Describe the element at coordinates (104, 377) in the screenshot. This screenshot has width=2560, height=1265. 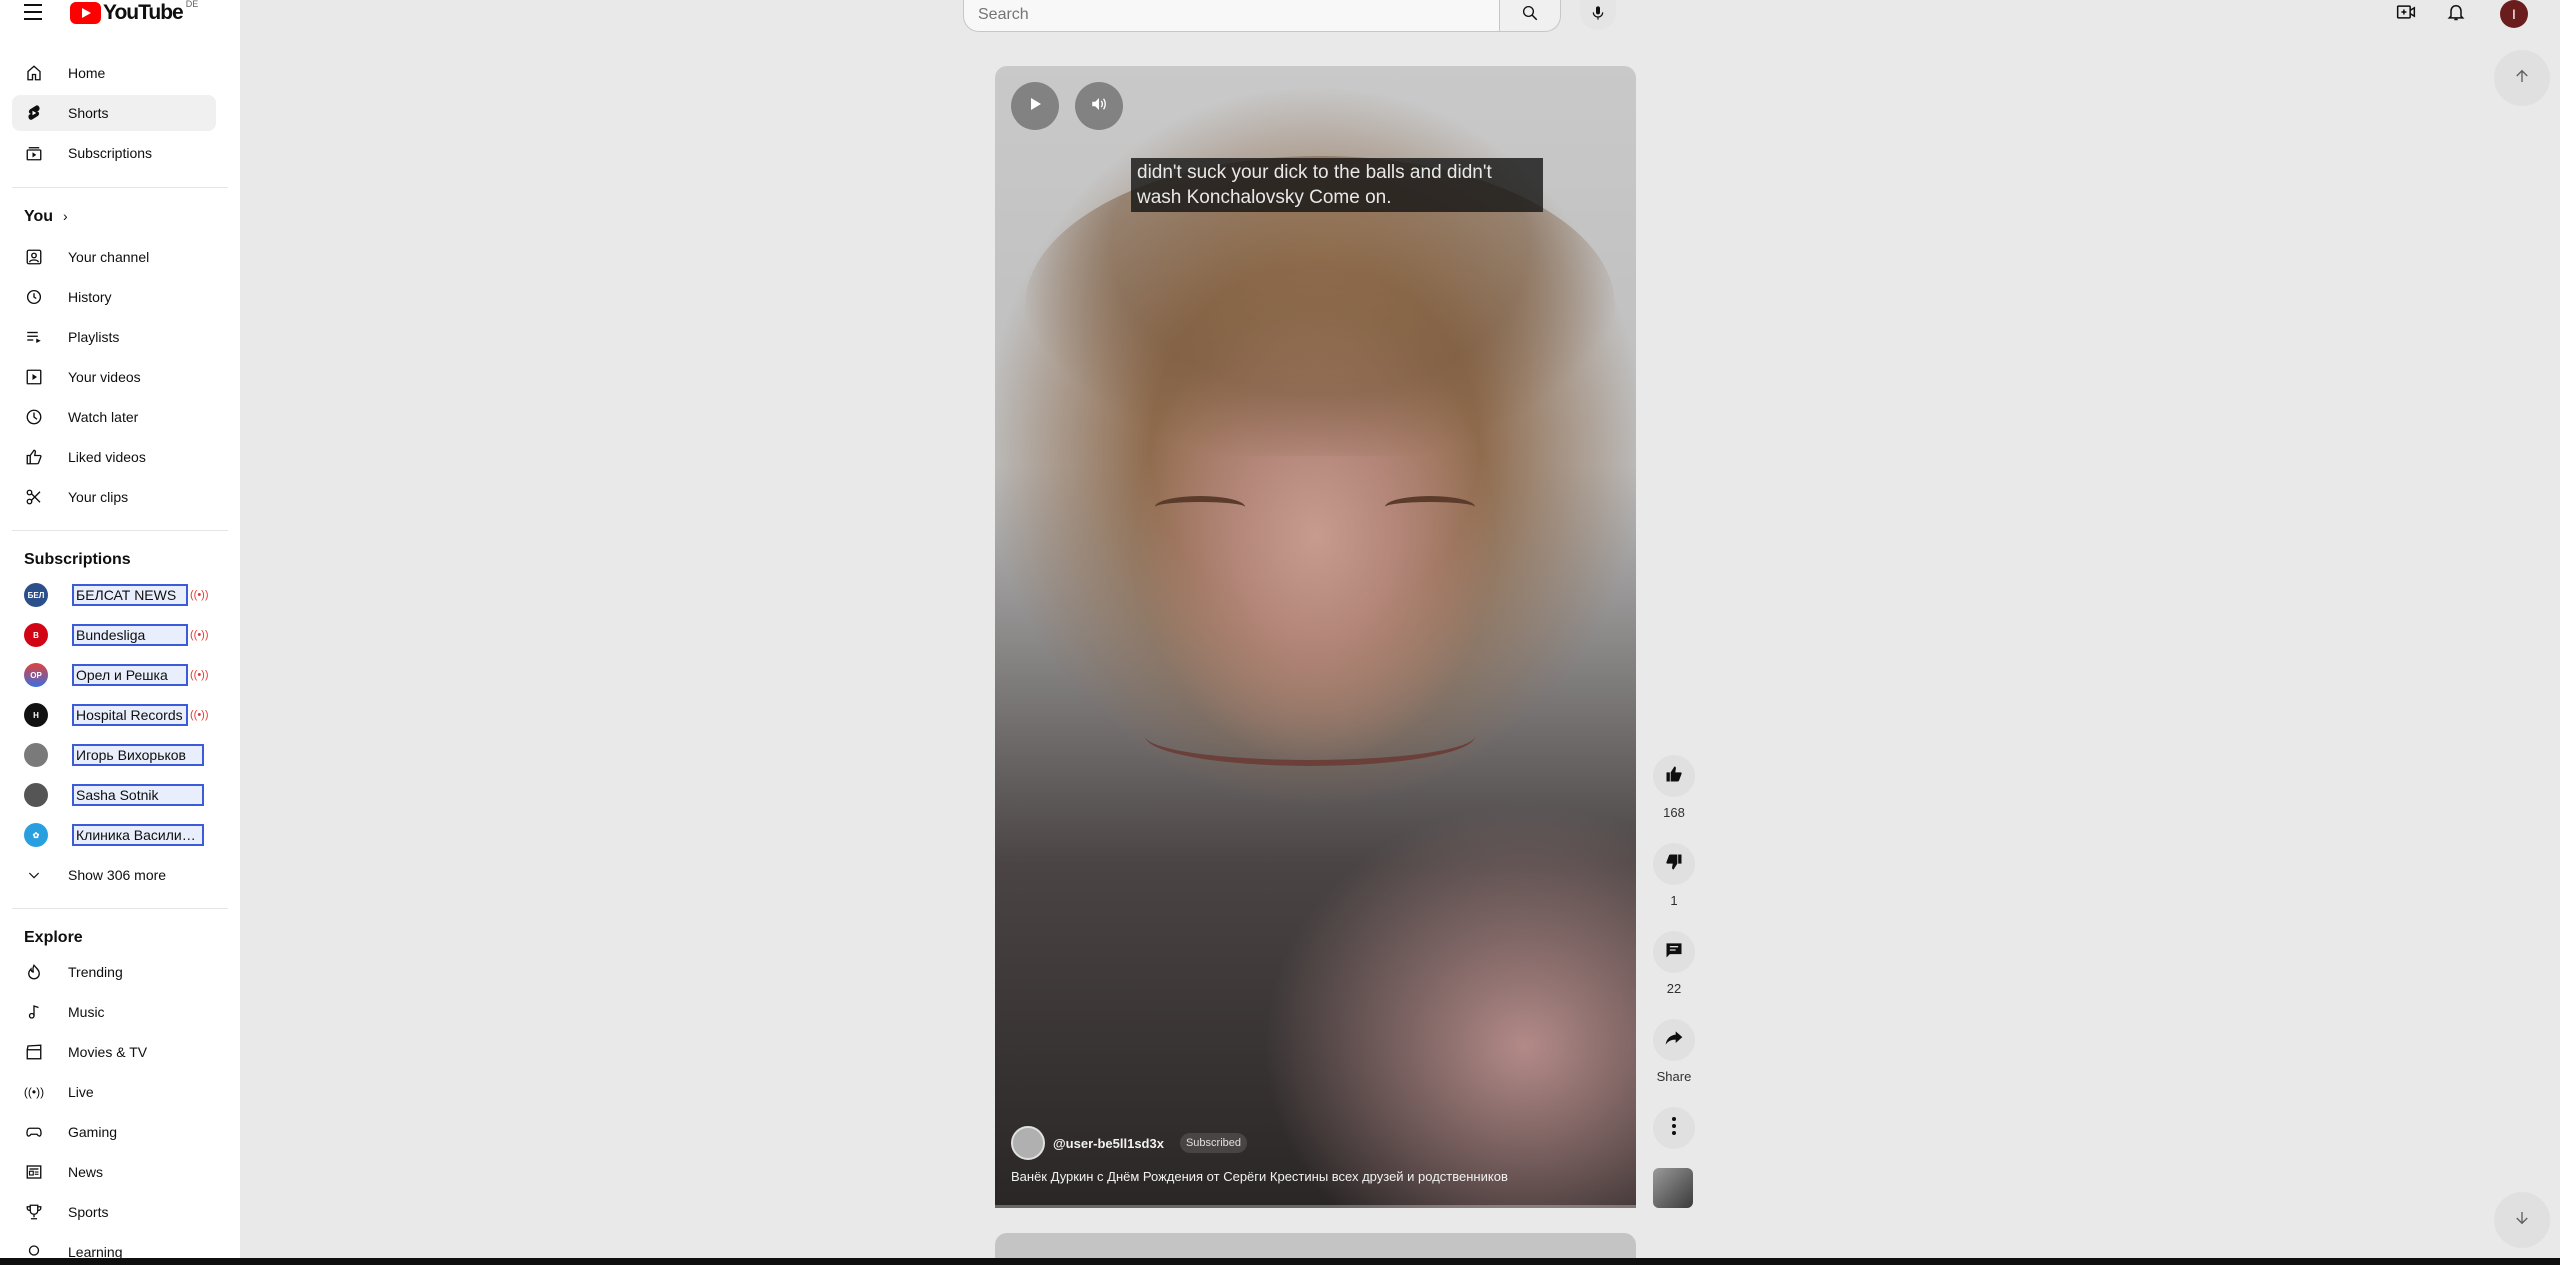
I see `sidebar-item-label: Your videos` at that location.